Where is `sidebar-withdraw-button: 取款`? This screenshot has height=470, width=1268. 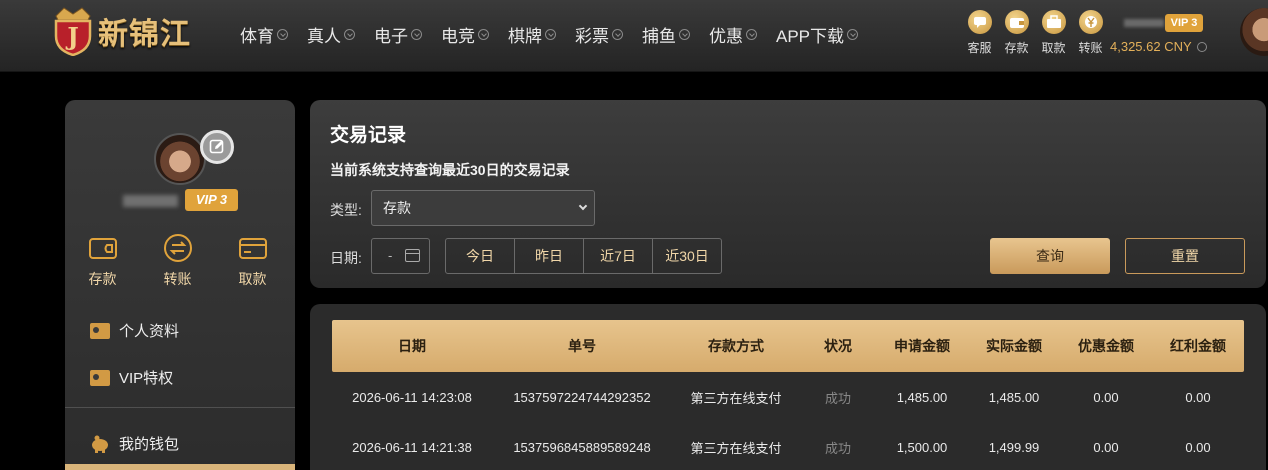 sidebar-withdraw-button: 取款 is located at coordinates (252, 261).